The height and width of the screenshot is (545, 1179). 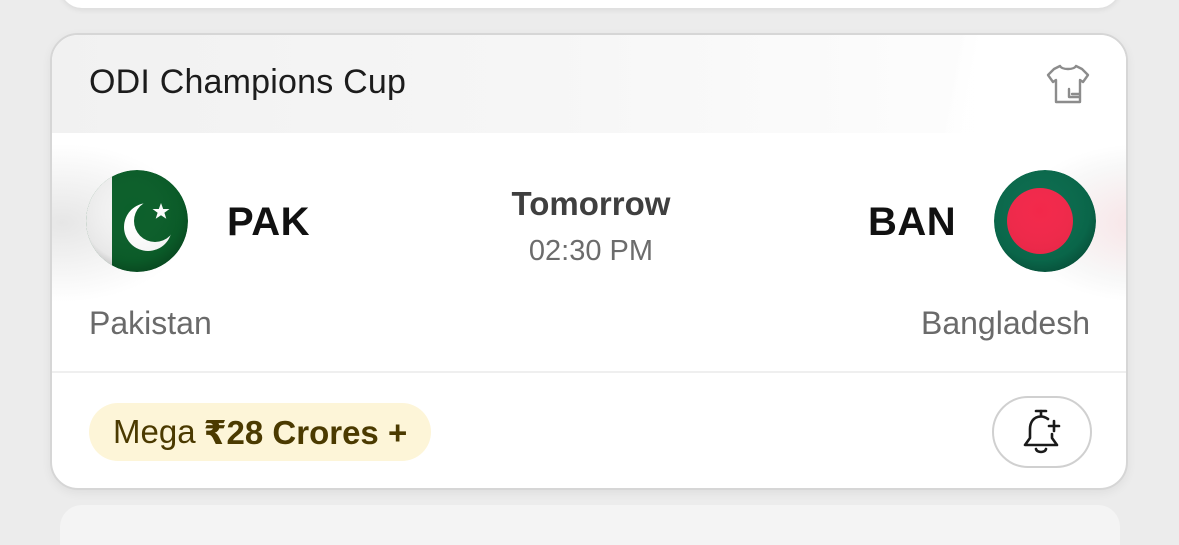 What do you see at coordinates (590, 4) in the screenshot?
I see `previous-card-edge` at bounding box center [590, 4].